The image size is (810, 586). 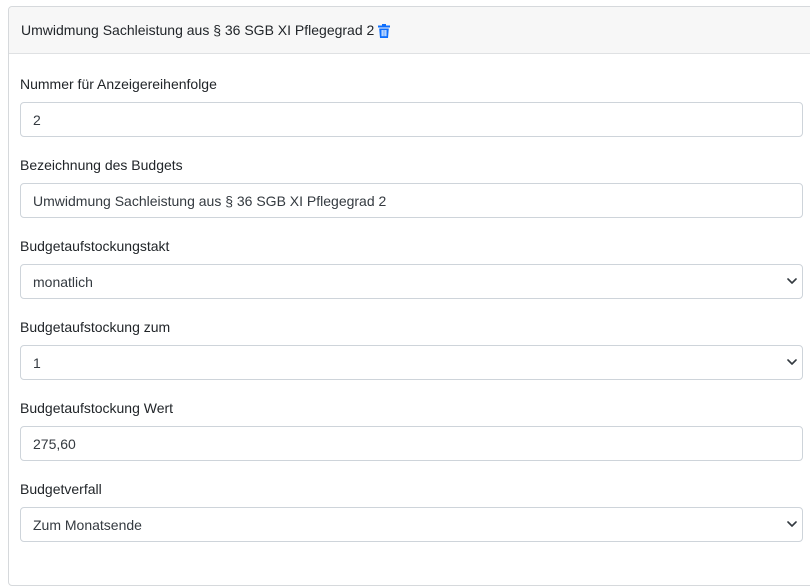 What do you see at coordinates (87, 524) in the screenshot?
I see `expiry-value: Zum Monatsende` at bounding box center [87, 524].